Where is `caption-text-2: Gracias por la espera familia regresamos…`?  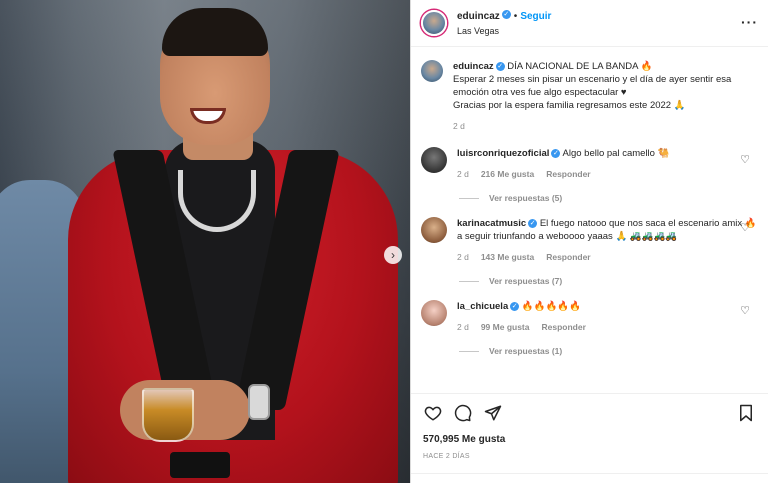
caption-text-2: Gracias por la espera familia regresamos… is located at coordinates (569, 105).